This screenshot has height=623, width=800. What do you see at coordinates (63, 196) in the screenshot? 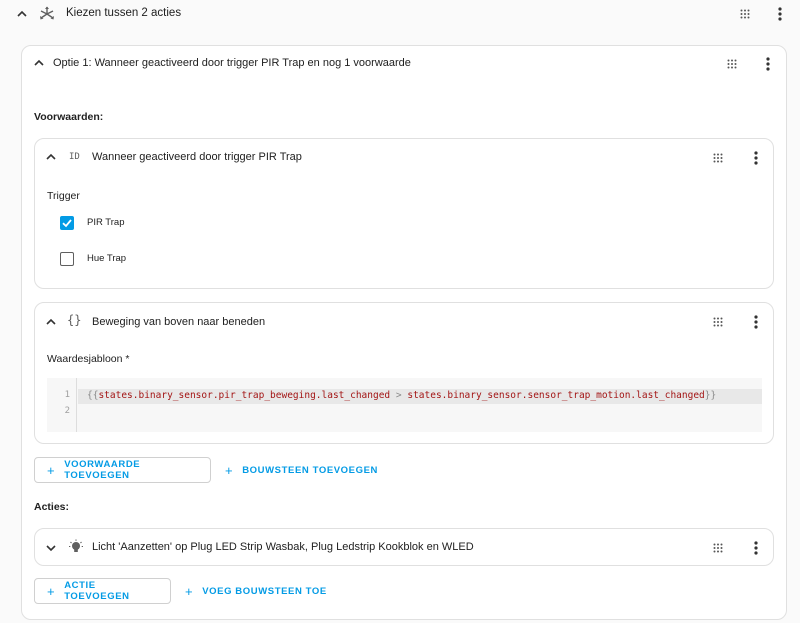
I see `trigger-field-label: Trigger` at bounding box center [63, 196].